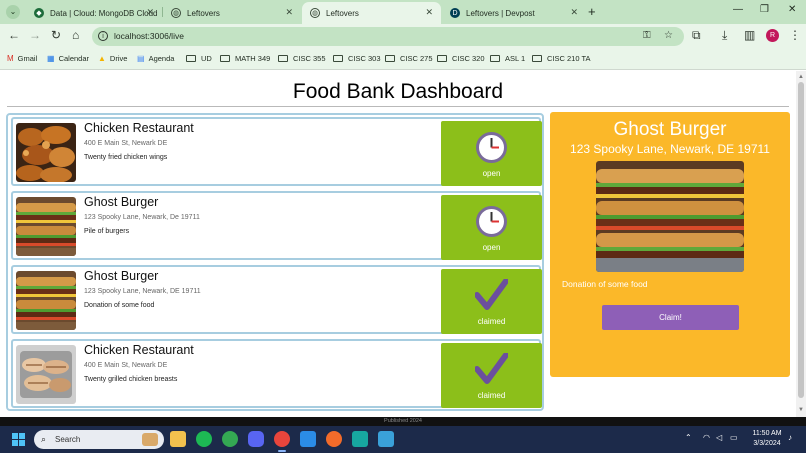 This screenshot has height=453, width=806. What do you see at coordinates (18, 439) in the screenshot?
I see `windows-start-icon` at bounding box center [18, 439].